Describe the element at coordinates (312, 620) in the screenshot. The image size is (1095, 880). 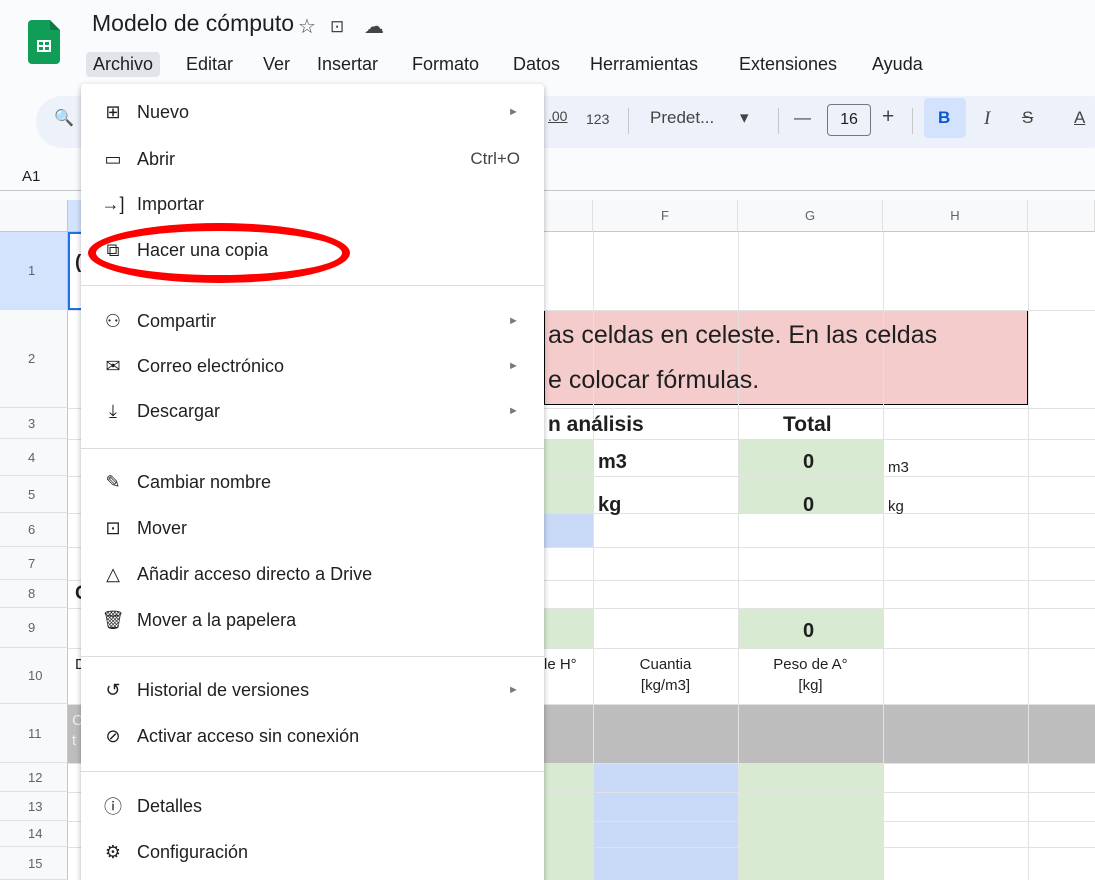
I see `menu-item-mover-a-la-papelera: 🗑 Mover a la papelera` at that location.